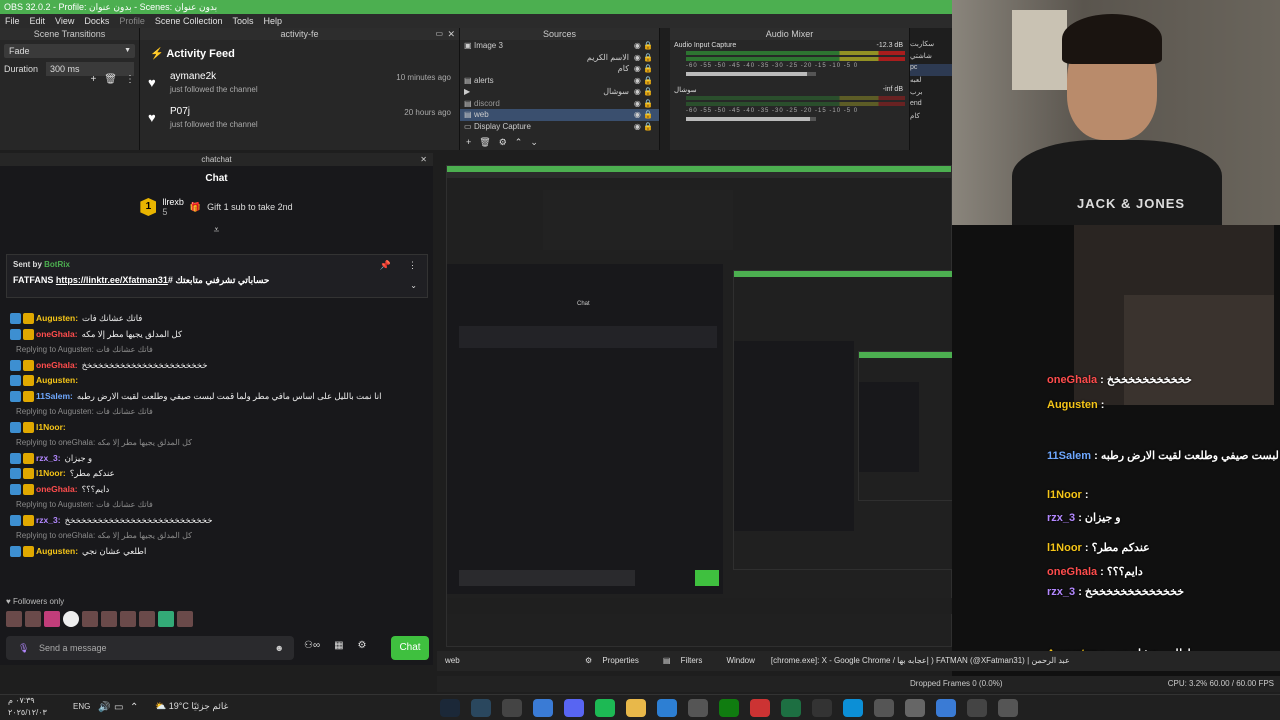 The image size is (1280, 720). I want to click on source-item: ▤ alerts ◉ 🔒, so click(559, 81).